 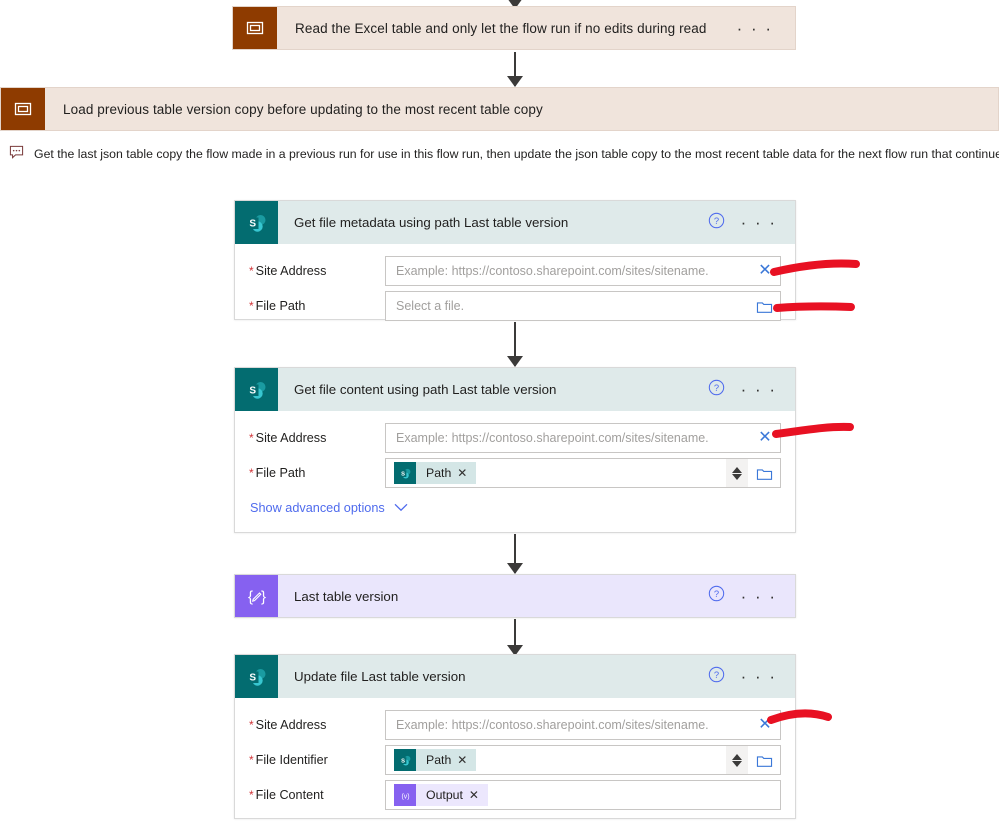 I want to click on file-identifier-input: S Path ✕, so click(x=583, y=760).